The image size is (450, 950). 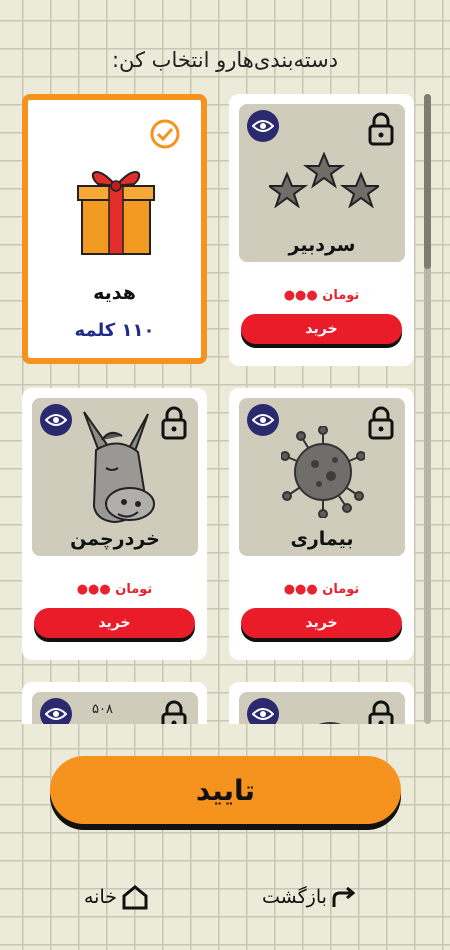 I want to click on category-art, so click(x=330, y=723).